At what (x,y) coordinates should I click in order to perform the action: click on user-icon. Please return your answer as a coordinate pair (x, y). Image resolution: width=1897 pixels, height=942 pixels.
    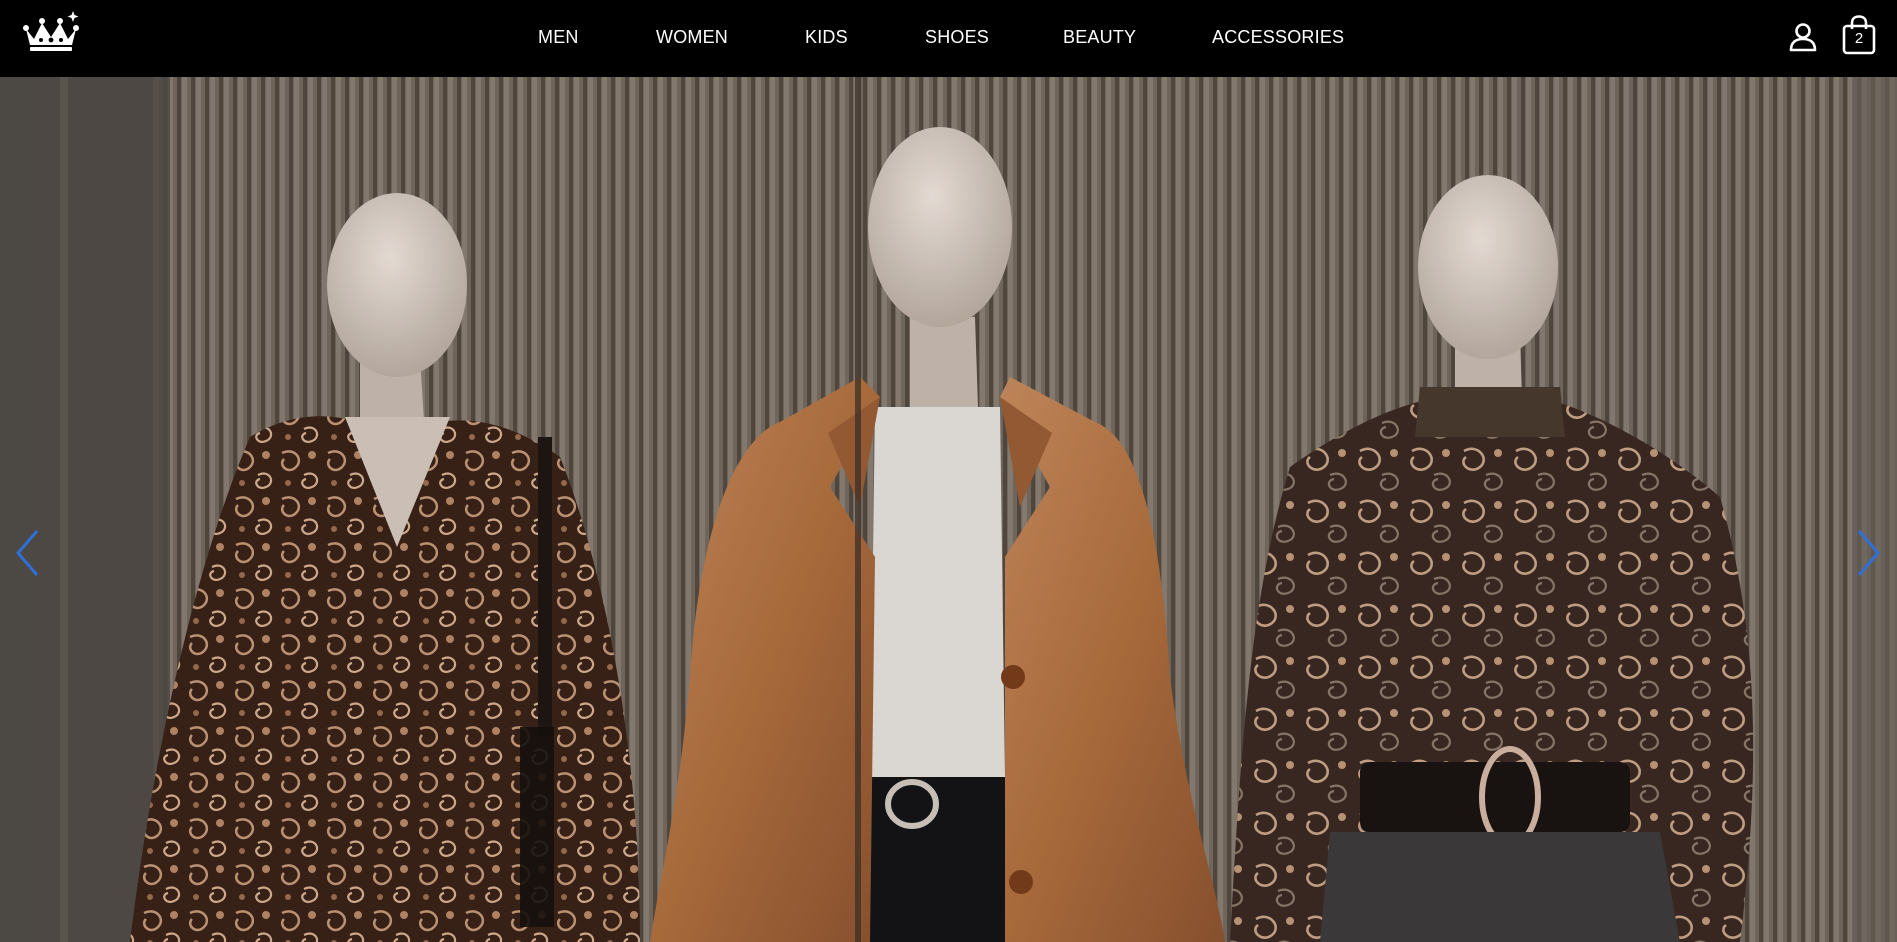
    Looking at the image, I should click on (1803, 37).